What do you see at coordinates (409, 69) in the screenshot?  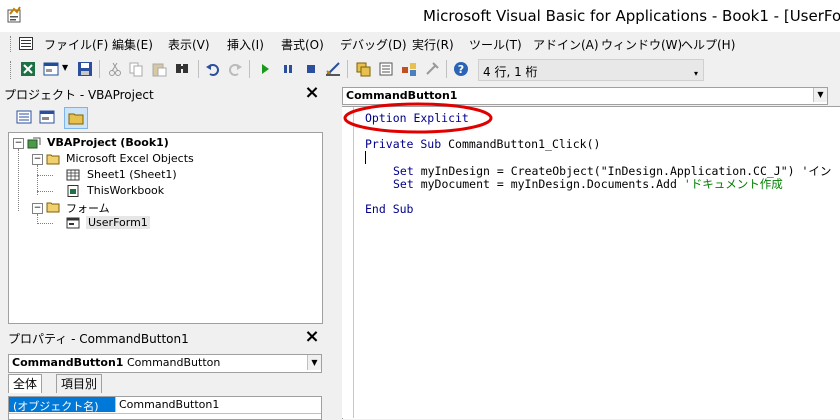 I see `object-browser-icon` at bounding box center [409, 69].